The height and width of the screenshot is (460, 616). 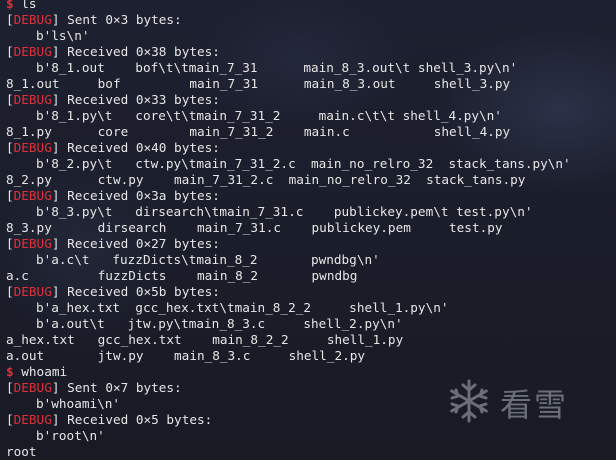 What do you see at coordinates (63, 35) in the screenshot?
I see `raw-bytes-line: b'ls\n'` at bounding box center [63, 35].